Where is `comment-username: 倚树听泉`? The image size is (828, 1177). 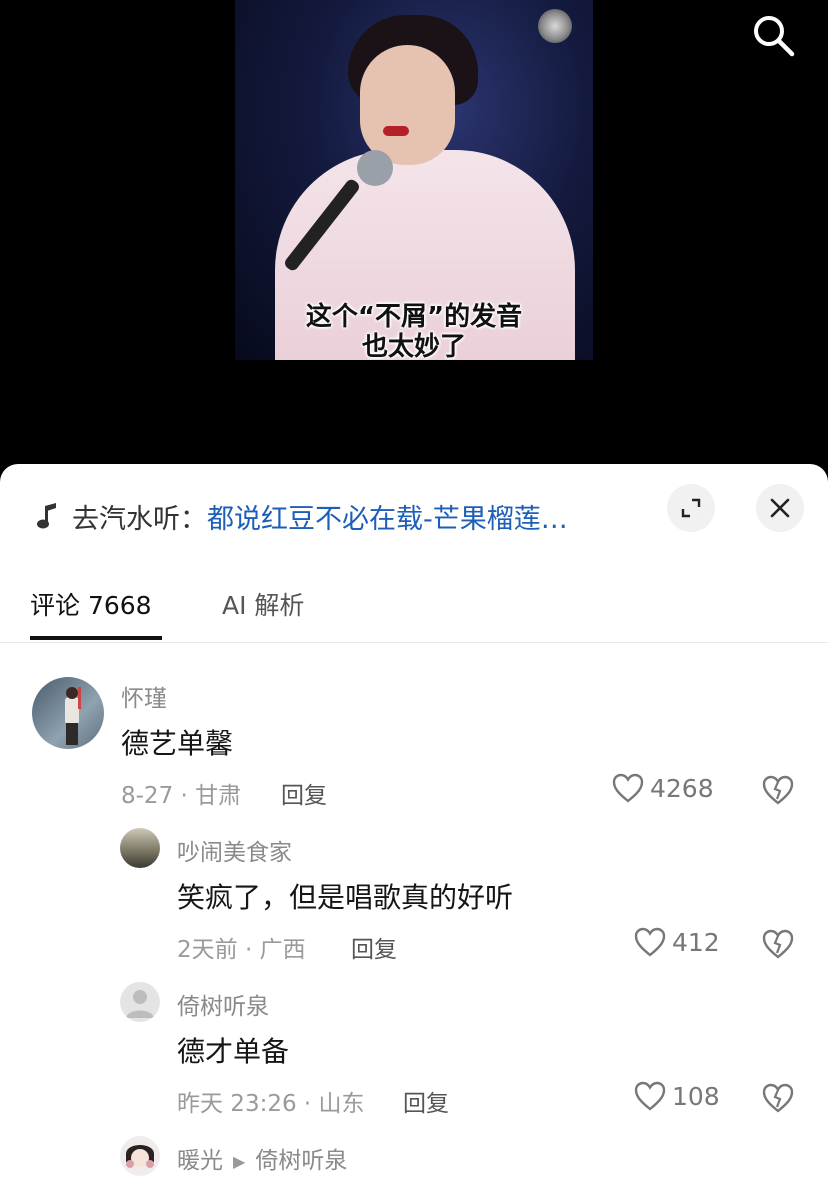 comment-username: 倚树听泉 is located at coordinates (223, 1004).